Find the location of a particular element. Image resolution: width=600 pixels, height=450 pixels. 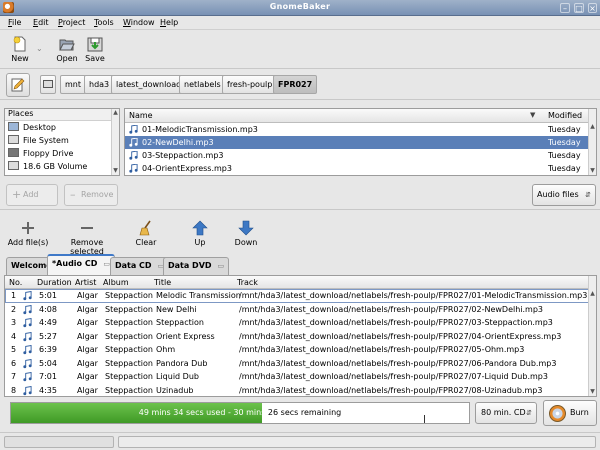

track-title: Uzinadub is located at coordinates (175, 390).